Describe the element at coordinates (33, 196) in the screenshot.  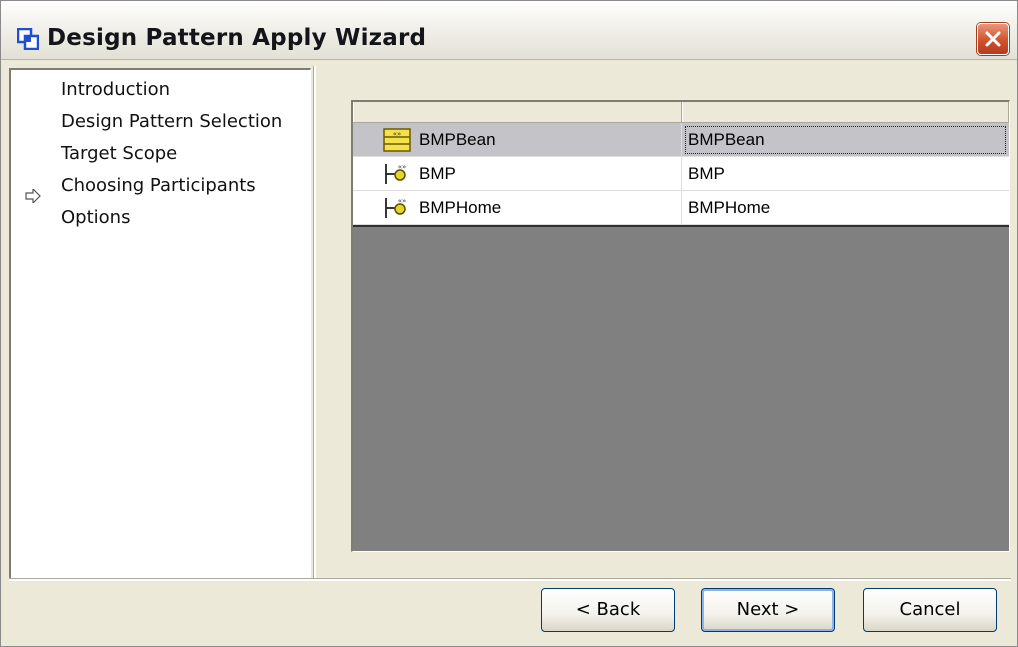
I see `current-step-arrow-icon` at that location.